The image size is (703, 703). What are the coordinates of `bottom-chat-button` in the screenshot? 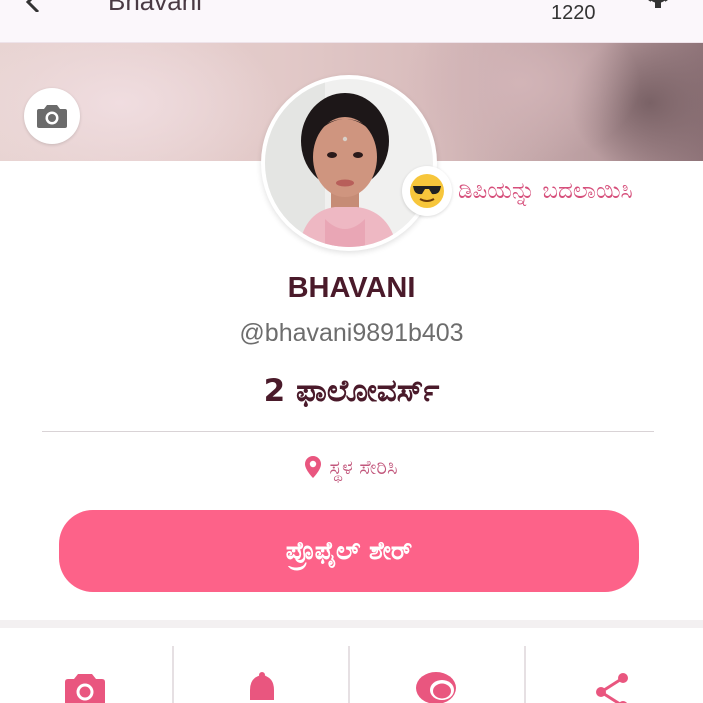 It's located at (437, 665).